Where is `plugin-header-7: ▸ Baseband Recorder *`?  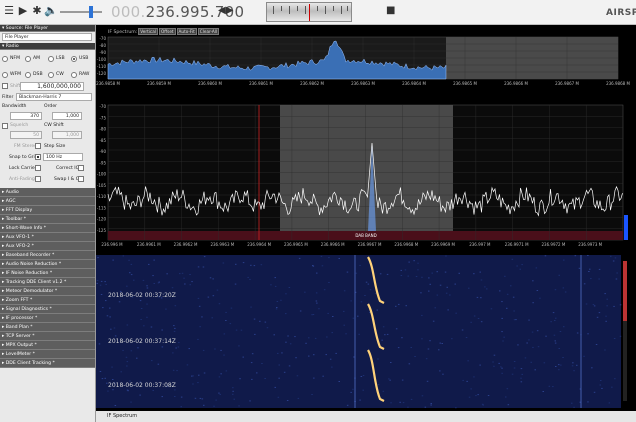 plugin-header-7: ▸ Baseband Recorder * is located at coordinates (47, 255).